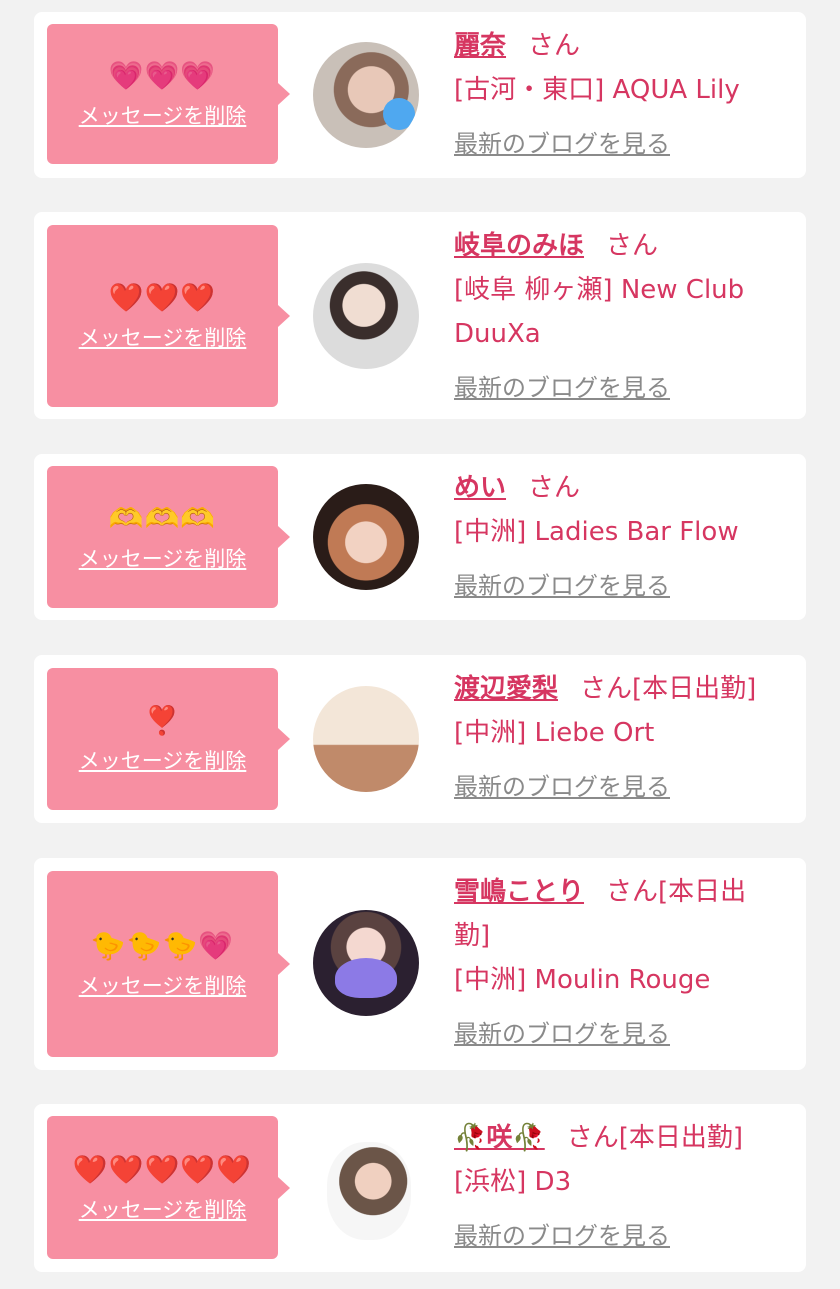 This screenshot has height=1289, width=840. Describe the element at coordinates (676, 892) in the screenshot. I see `honorific: さん[本日出` at that location.